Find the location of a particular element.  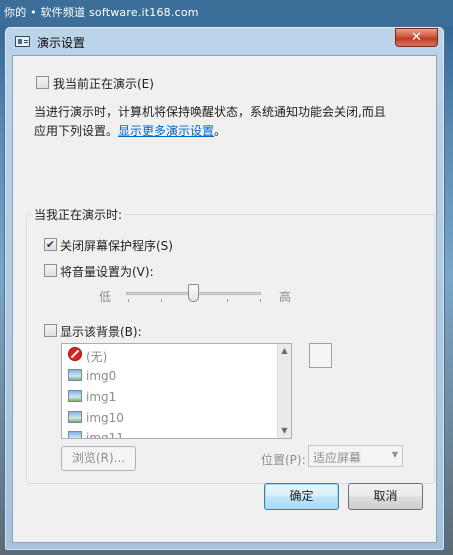

screensaver-checkbox: ✔ is located at coordinates (50, 244).